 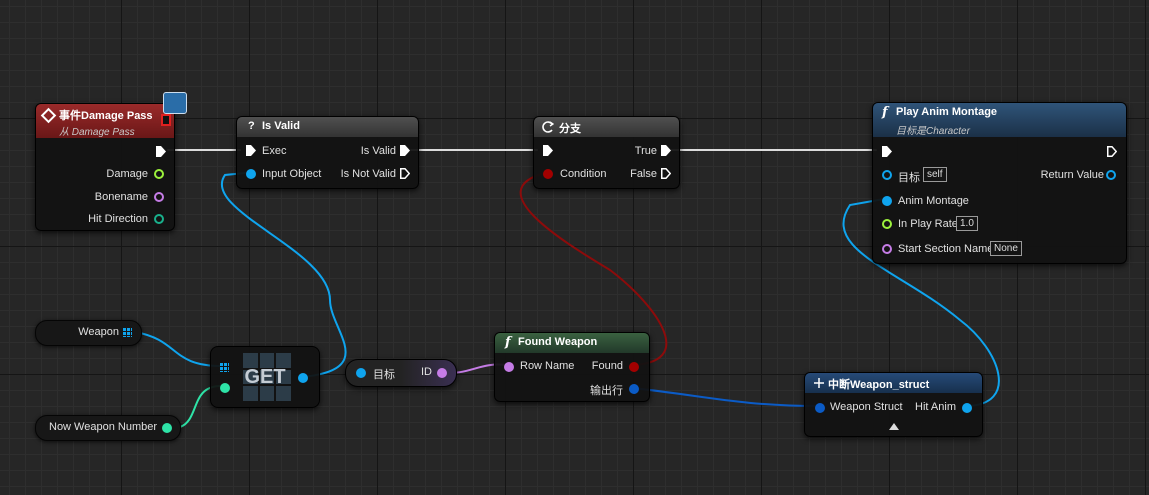 I want to click on pin-true-label: True, so click(x=645, y=151).